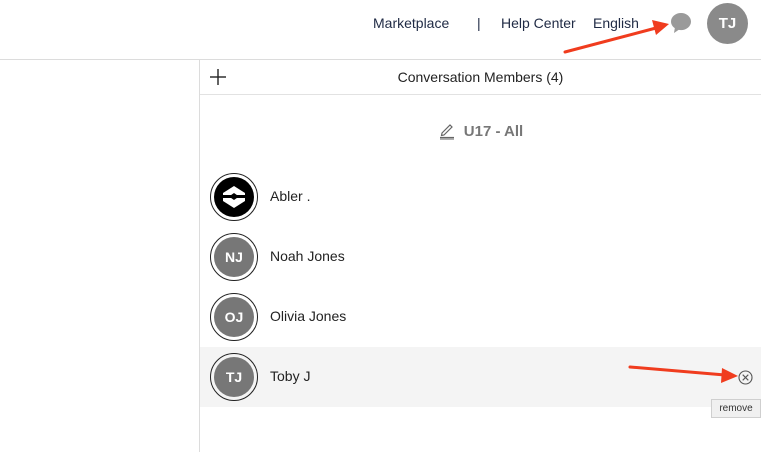 The height and width of the screenshot is (452, 761). Describe the element at coordinates (727, 23) in the screenshot. I see `user-avatar: TJ` at that location.